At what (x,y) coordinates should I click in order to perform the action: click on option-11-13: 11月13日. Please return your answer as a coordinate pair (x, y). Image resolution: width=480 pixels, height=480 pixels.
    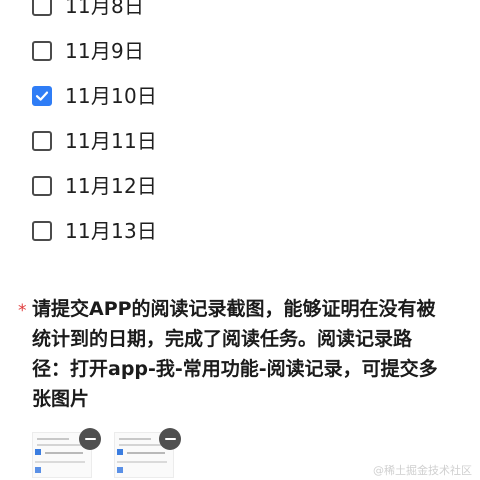
    Looking at the image, I should click on (242, 230).